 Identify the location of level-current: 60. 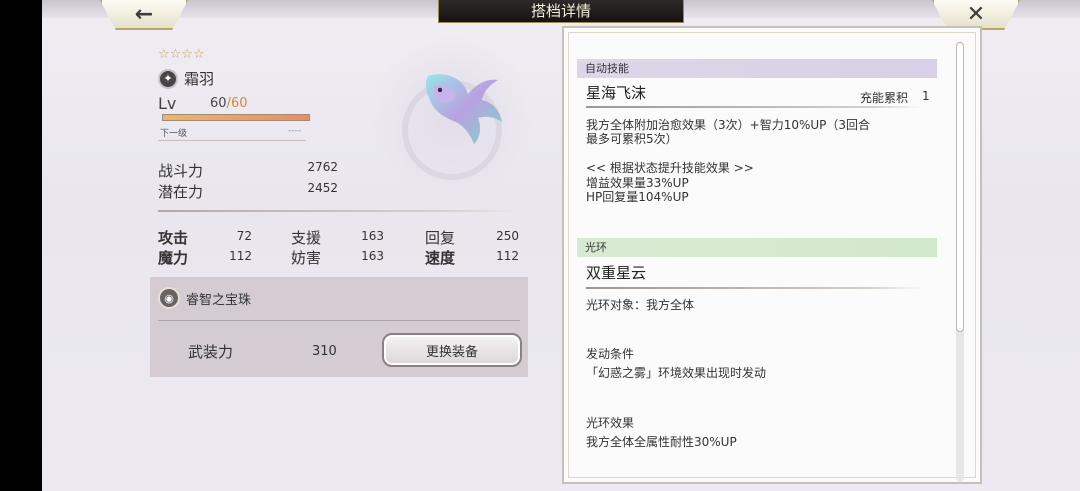
(218, 103).